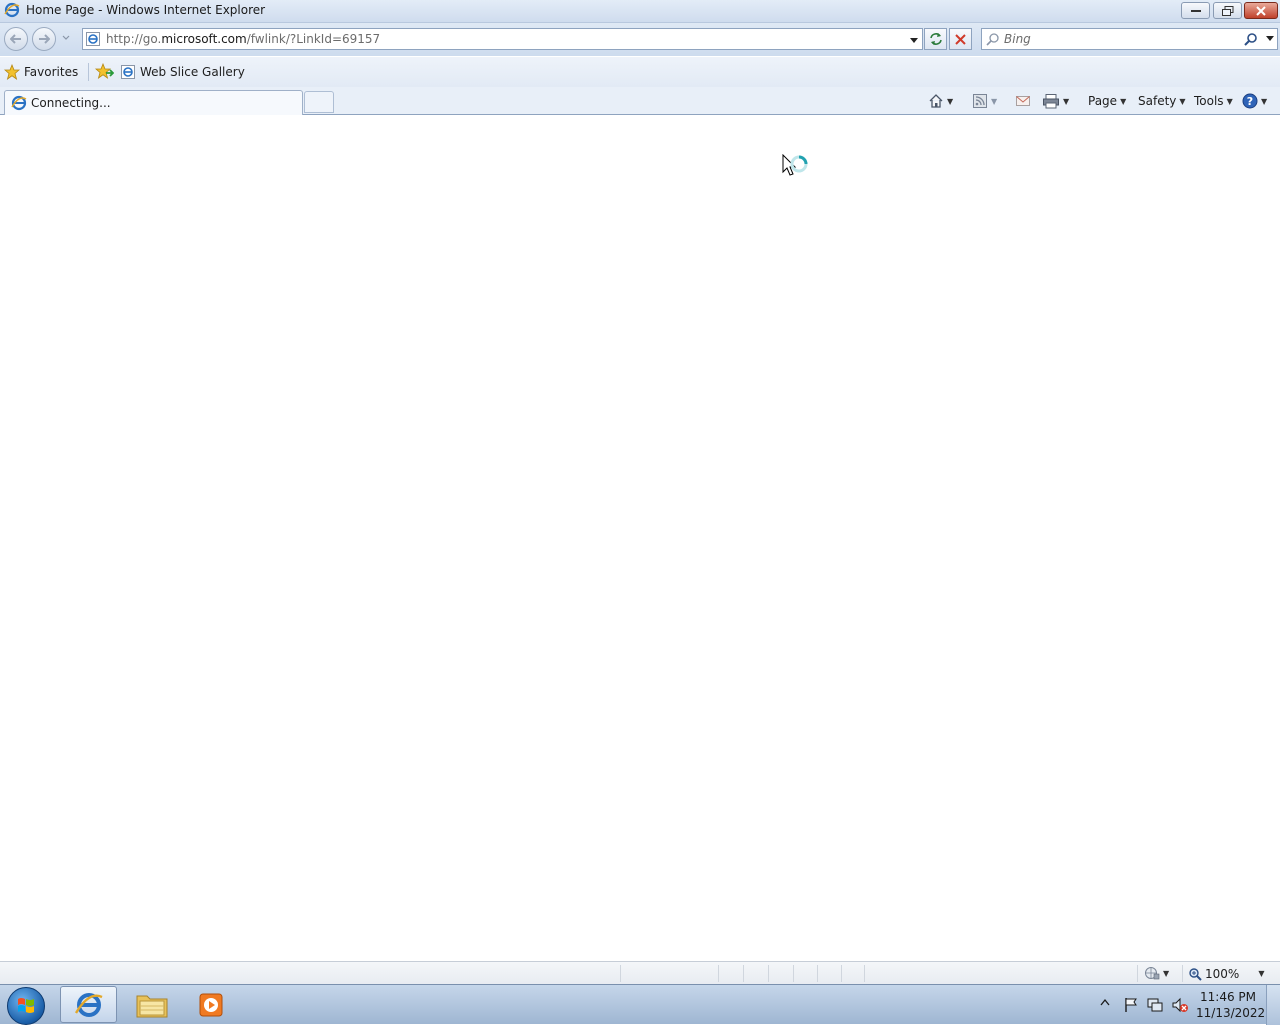  I want to click on show-desktop-button, so click(1273, 1005).